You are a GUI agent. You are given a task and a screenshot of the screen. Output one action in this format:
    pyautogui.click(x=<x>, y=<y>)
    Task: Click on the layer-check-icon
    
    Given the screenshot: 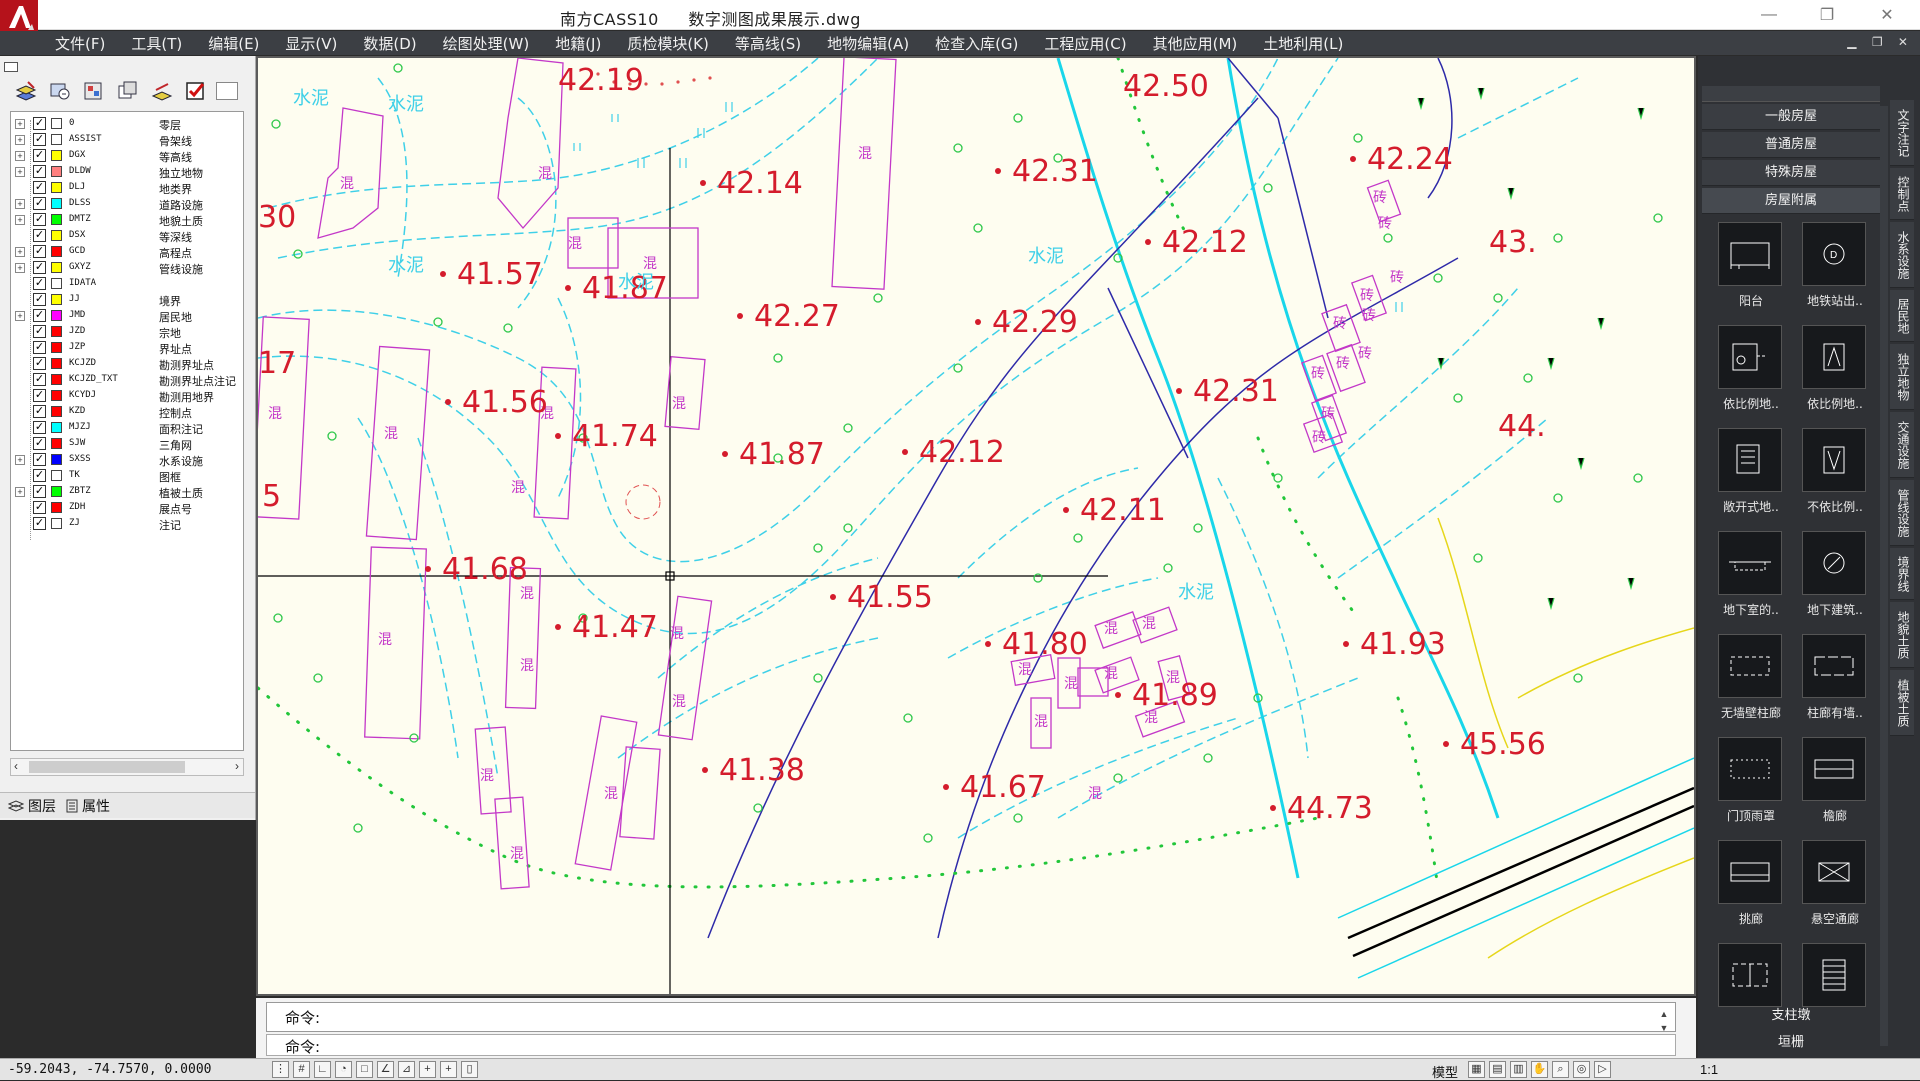 What is the action you would take?
    pyautogui.click(x=196, y=91)
    